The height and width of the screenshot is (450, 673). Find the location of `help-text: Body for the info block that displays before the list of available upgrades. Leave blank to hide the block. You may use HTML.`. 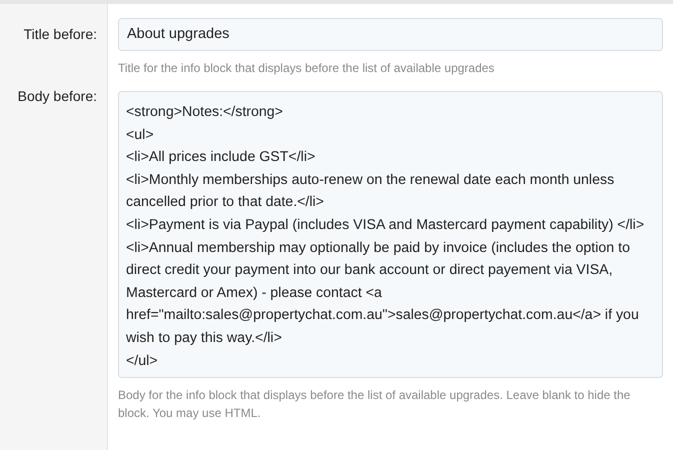

help-text: Body for the info block that displays before the list of available upgrades. Leave blank to hide the block. You may use HTML. is located at coordinates (375, 404).